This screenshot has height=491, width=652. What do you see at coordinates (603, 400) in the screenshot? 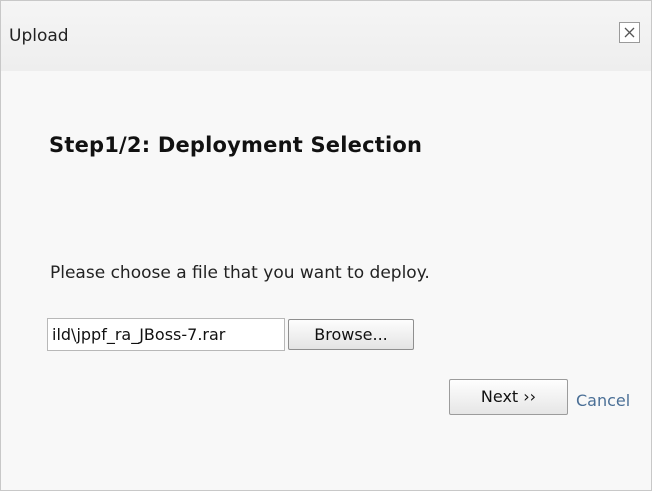
I see `cancel-link: Cancel` at bounding box center [603, 400].